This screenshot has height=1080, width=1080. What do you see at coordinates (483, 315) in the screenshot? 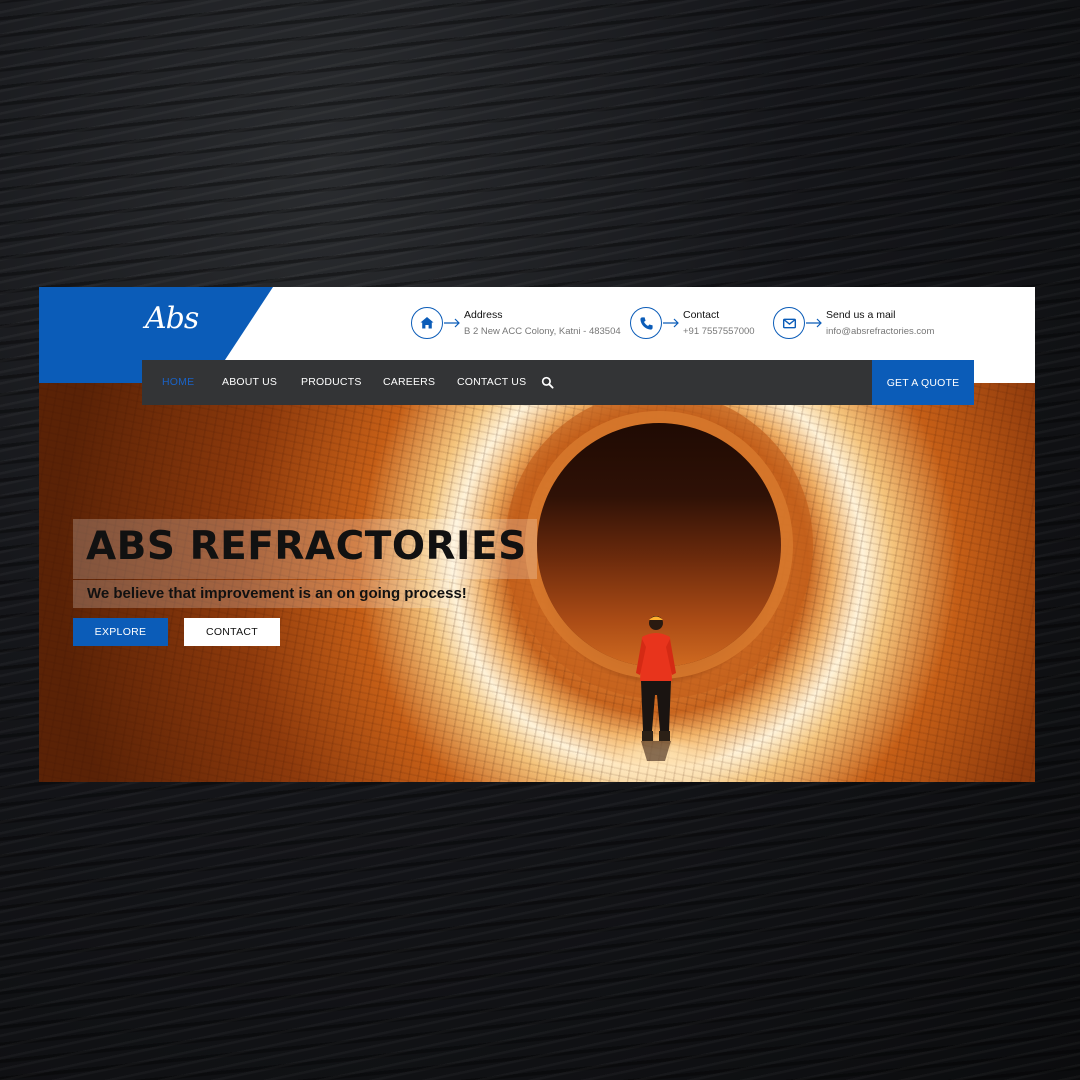
I see `address-title: Address` at bounding box center [483, 315].